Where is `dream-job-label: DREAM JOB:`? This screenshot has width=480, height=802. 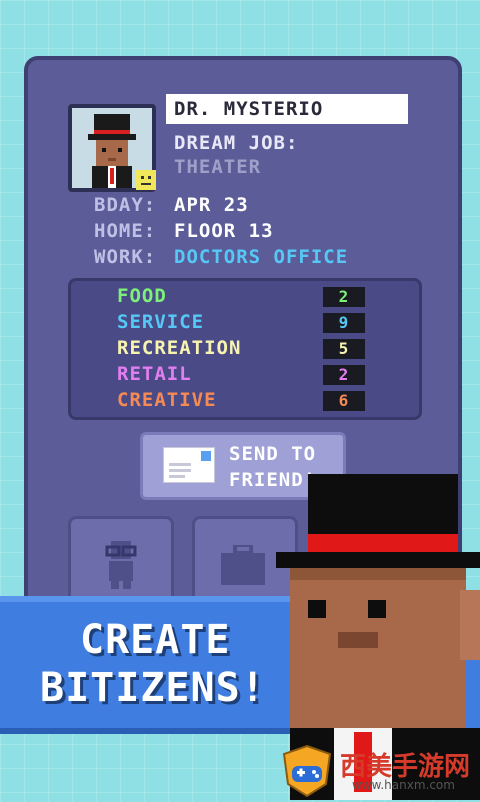 dream-job-label: DREAM JOB: is located at coordinates (236, 143).